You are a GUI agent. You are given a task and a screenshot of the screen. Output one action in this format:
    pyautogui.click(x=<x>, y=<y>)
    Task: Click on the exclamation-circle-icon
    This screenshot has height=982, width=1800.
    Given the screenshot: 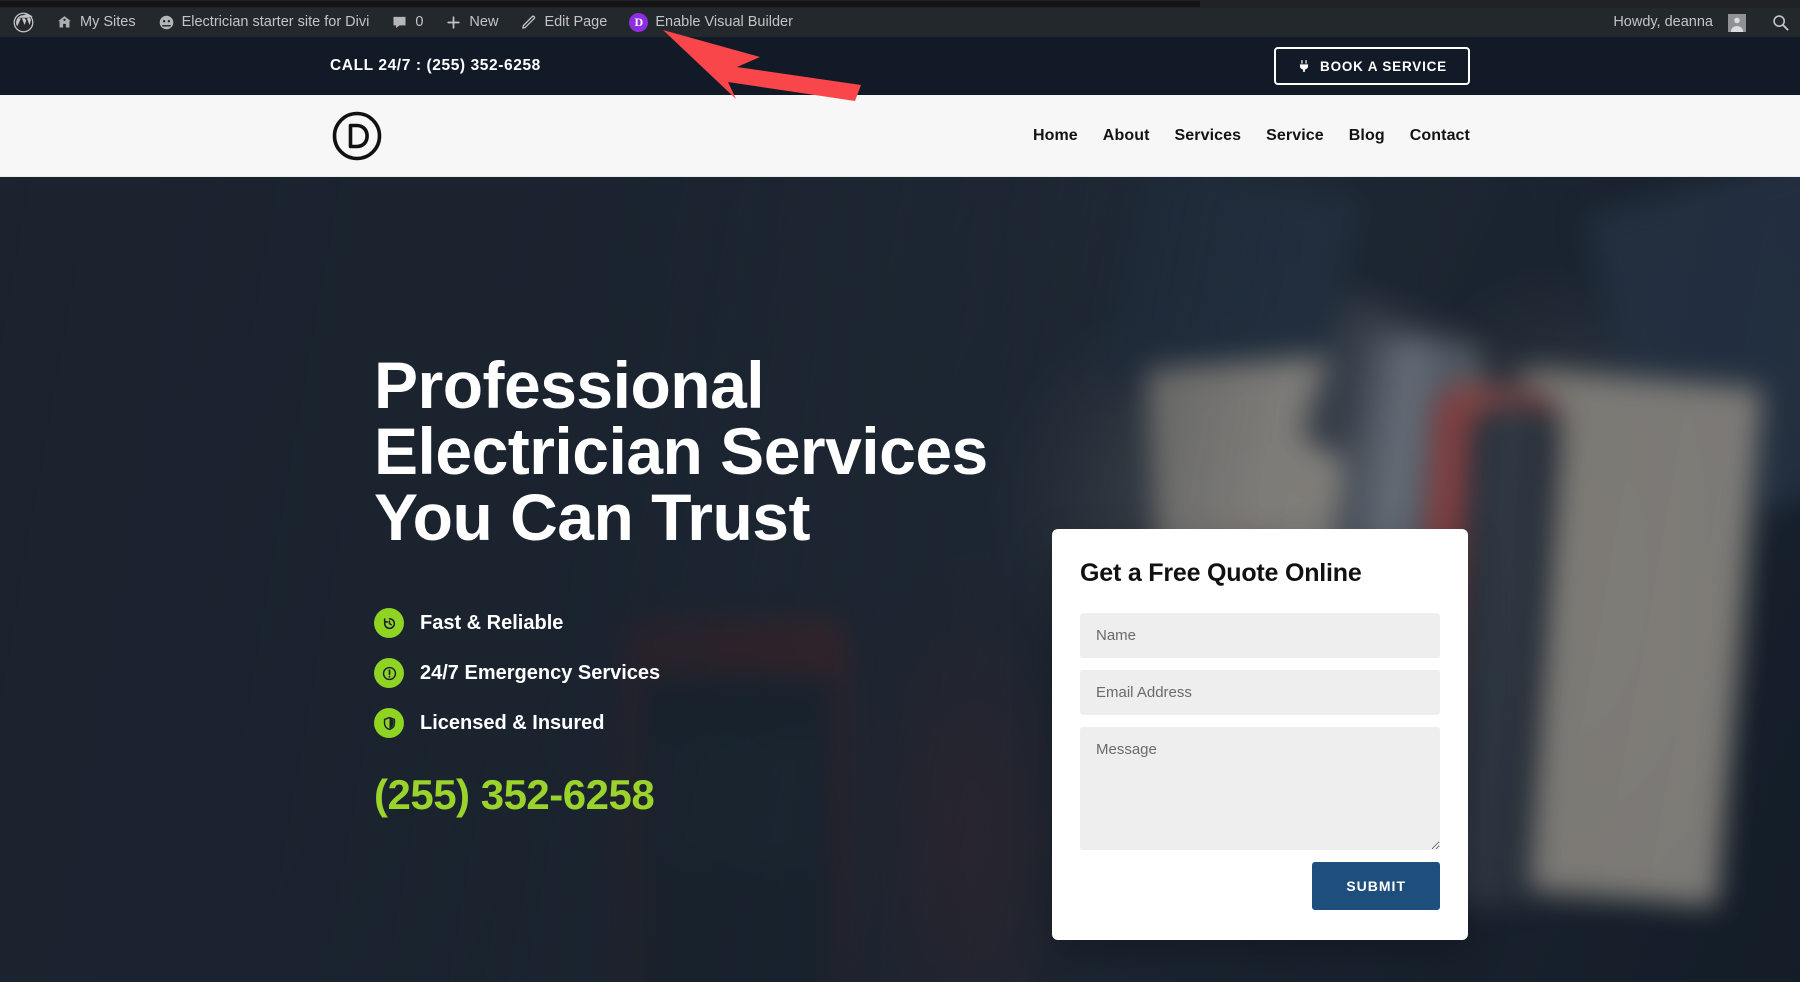 What is the action you would take?
    pyautogui.click(x=389, y=673)
    